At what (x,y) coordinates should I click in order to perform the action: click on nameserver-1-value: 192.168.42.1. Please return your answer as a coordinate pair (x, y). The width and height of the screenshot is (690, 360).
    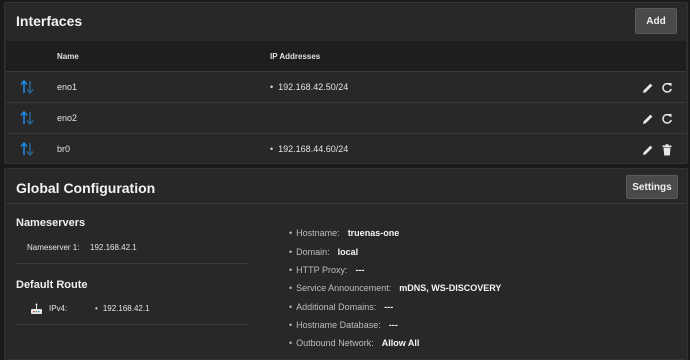
    Looking at the image, I should click on (113, 247).